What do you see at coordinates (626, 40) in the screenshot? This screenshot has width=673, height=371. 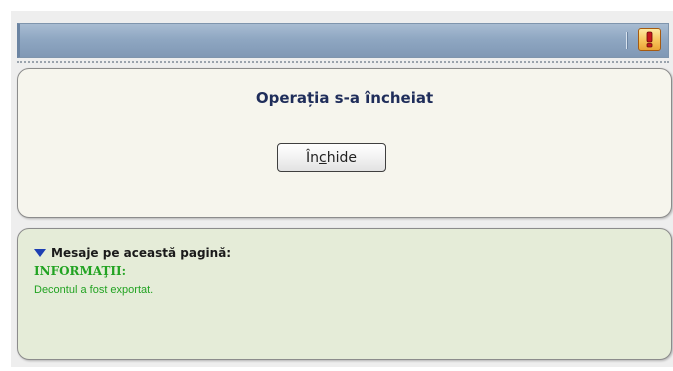 I see `header-separator` at bounding box center [626, 40].